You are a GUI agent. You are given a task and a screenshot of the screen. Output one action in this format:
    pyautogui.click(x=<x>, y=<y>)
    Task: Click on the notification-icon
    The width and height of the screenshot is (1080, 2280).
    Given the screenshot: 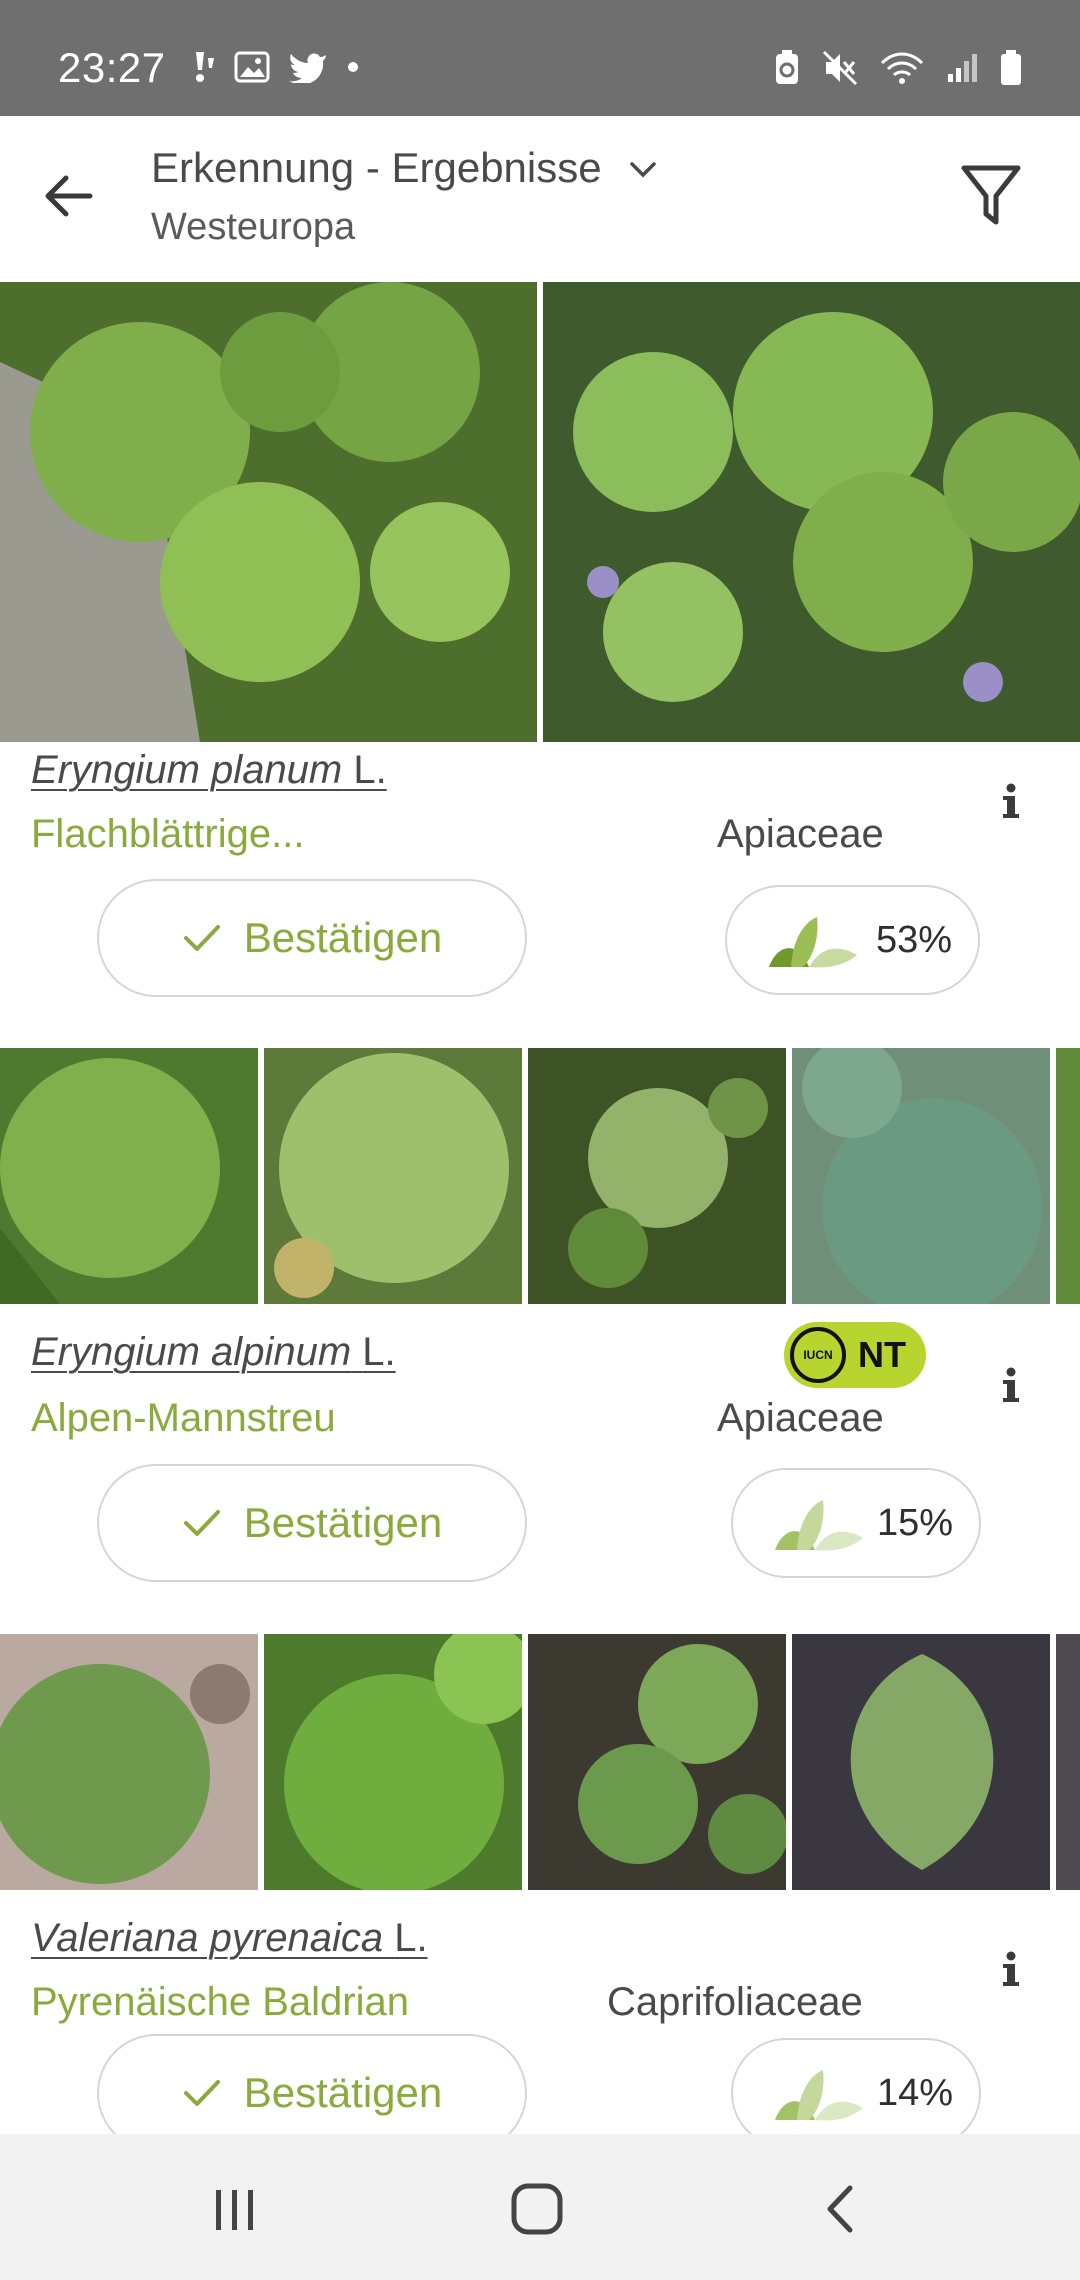 What is the action you would take?
    pyautogui.click(x=203, y=69)
    